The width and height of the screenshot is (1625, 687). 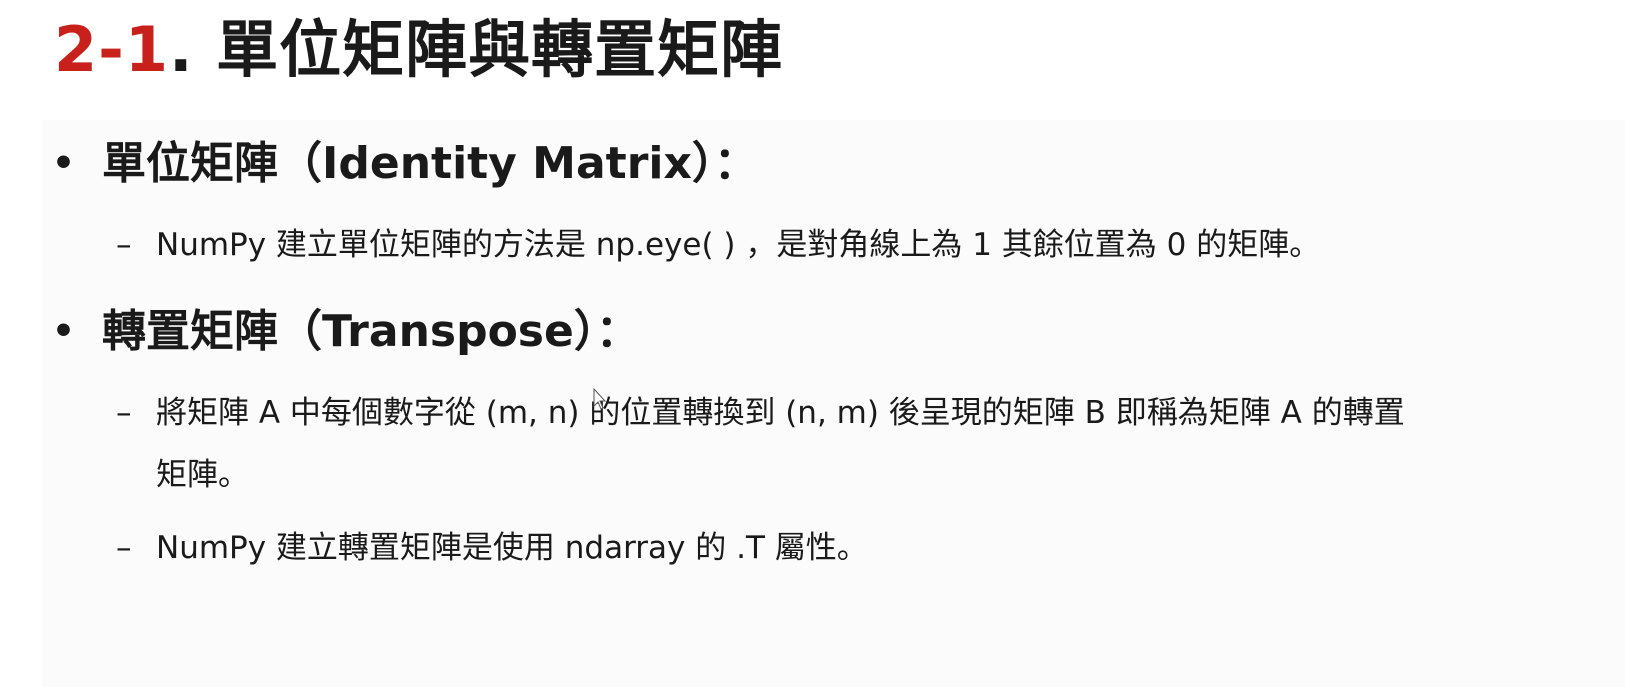 What do you see at coordinates (512, 548) in the screenshot?
I see `sub-item-text: NumPy 建立轉置矩陣是使用 ndarray 的 .T 屬性。` at bounding box center [512, 548].